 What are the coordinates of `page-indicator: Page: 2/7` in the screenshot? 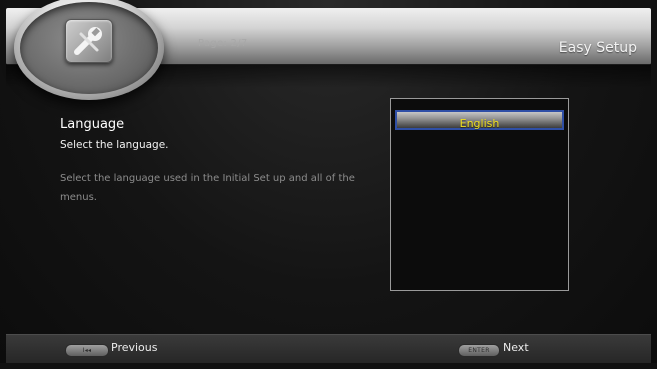 It's located at (223, 43).